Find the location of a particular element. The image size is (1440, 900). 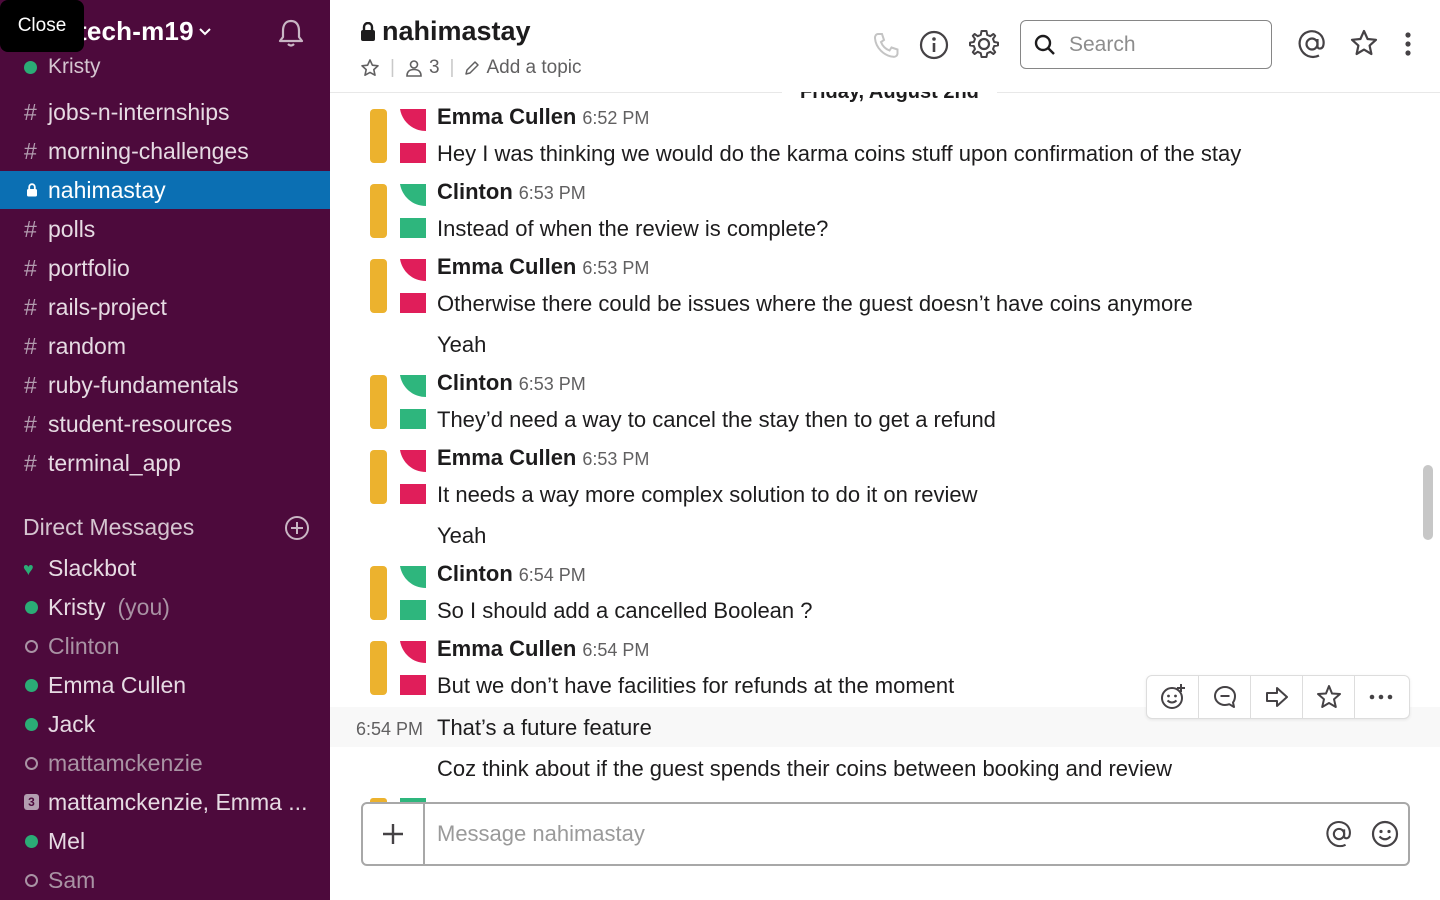

add-reaction-button is located at coordinates (1173, 697).